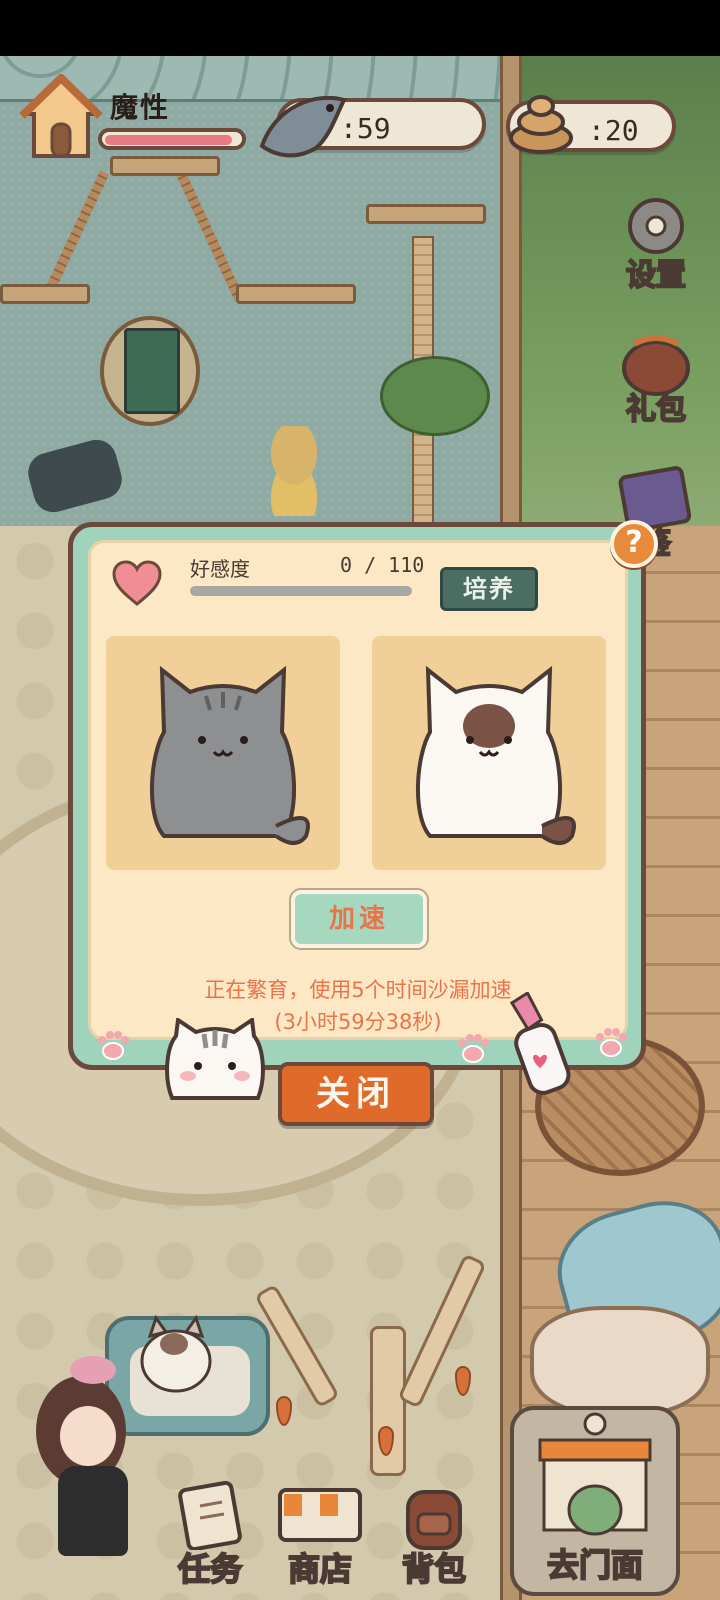 The height and width of the screenshot is (1600, 720). Describe the element at coordinates (294, 471) in the screenshot. I see `food-tray` at that location.